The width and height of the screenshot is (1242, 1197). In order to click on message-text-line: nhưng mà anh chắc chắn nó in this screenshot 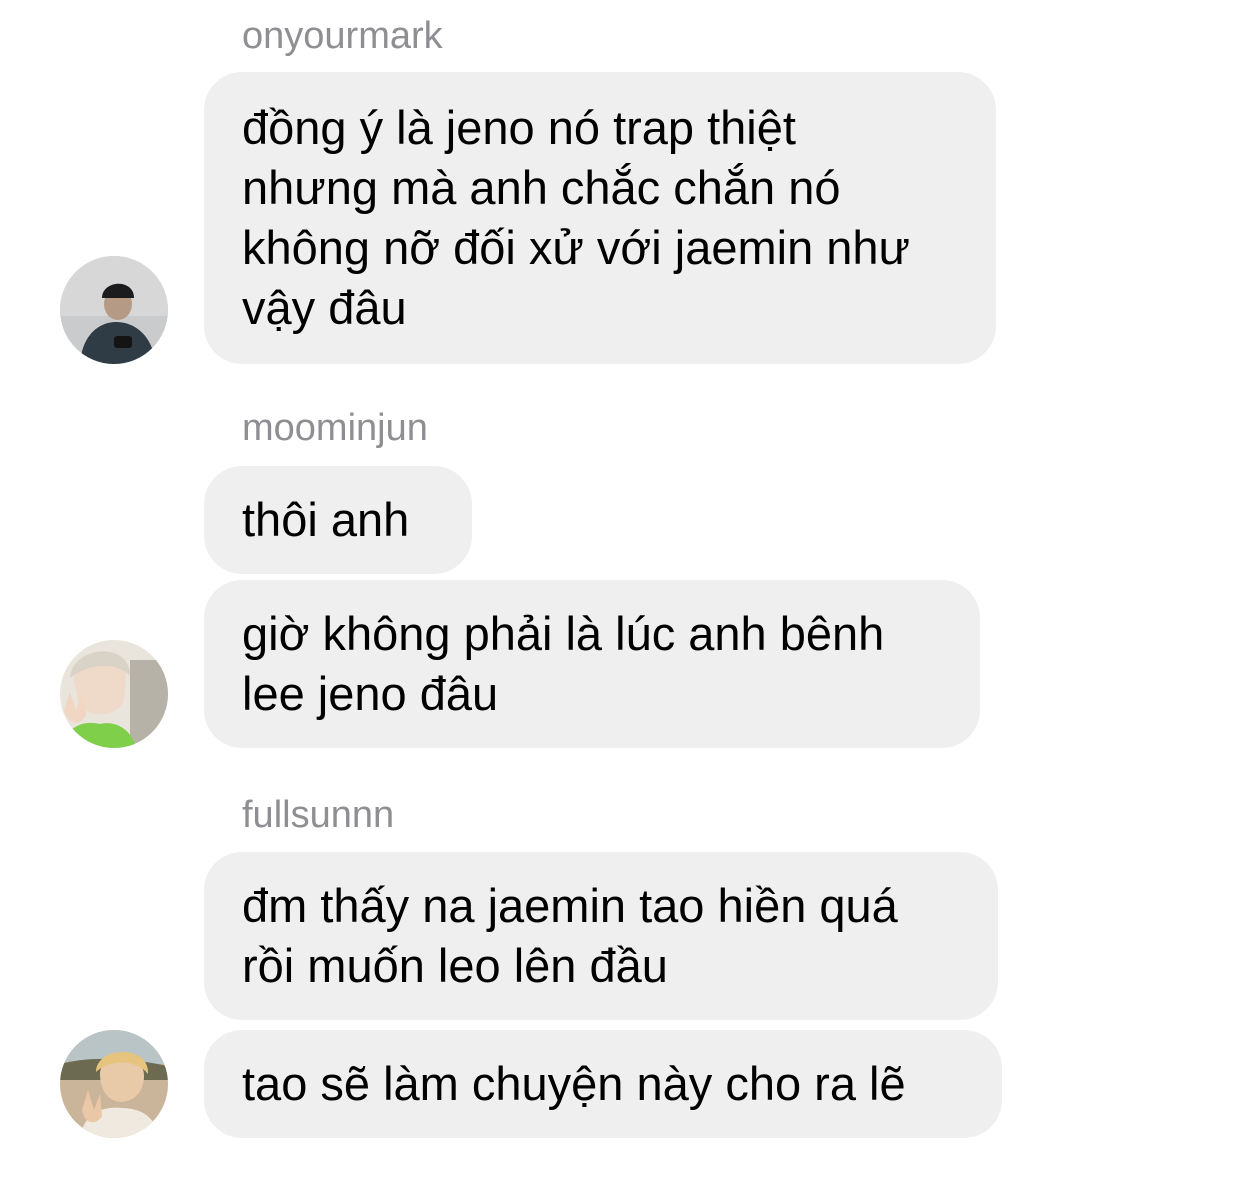, I will do `click(541, 187)`.